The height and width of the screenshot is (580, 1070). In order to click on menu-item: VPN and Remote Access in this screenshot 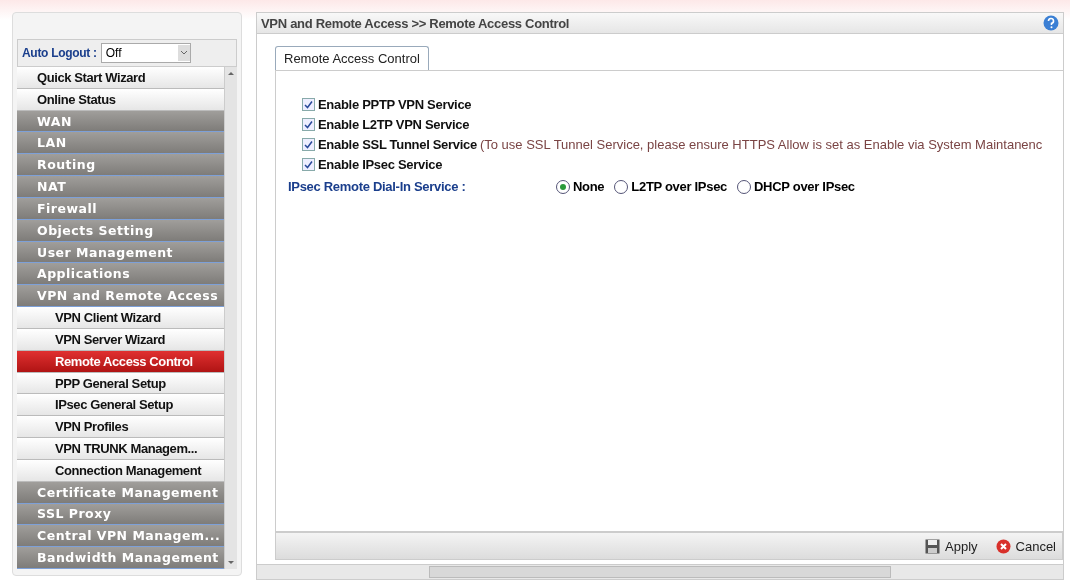, I will do `click(120, 296)`.